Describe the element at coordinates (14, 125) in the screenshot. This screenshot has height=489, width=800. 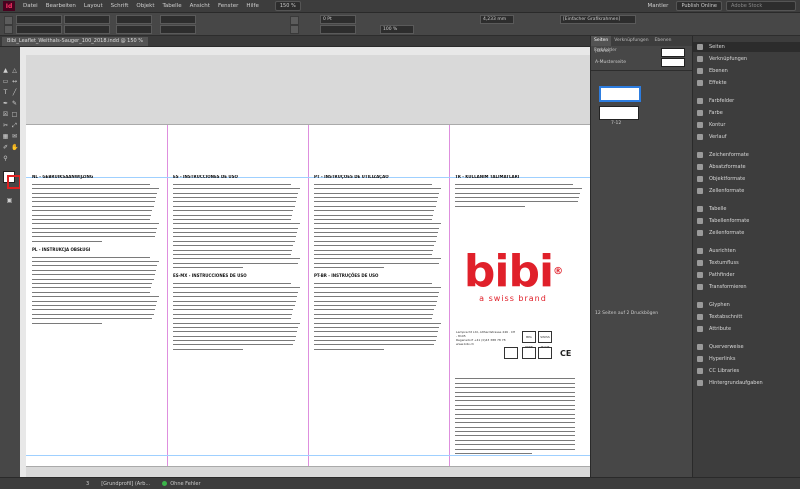
I see `transform-tool-icon: ⤢` at that location.